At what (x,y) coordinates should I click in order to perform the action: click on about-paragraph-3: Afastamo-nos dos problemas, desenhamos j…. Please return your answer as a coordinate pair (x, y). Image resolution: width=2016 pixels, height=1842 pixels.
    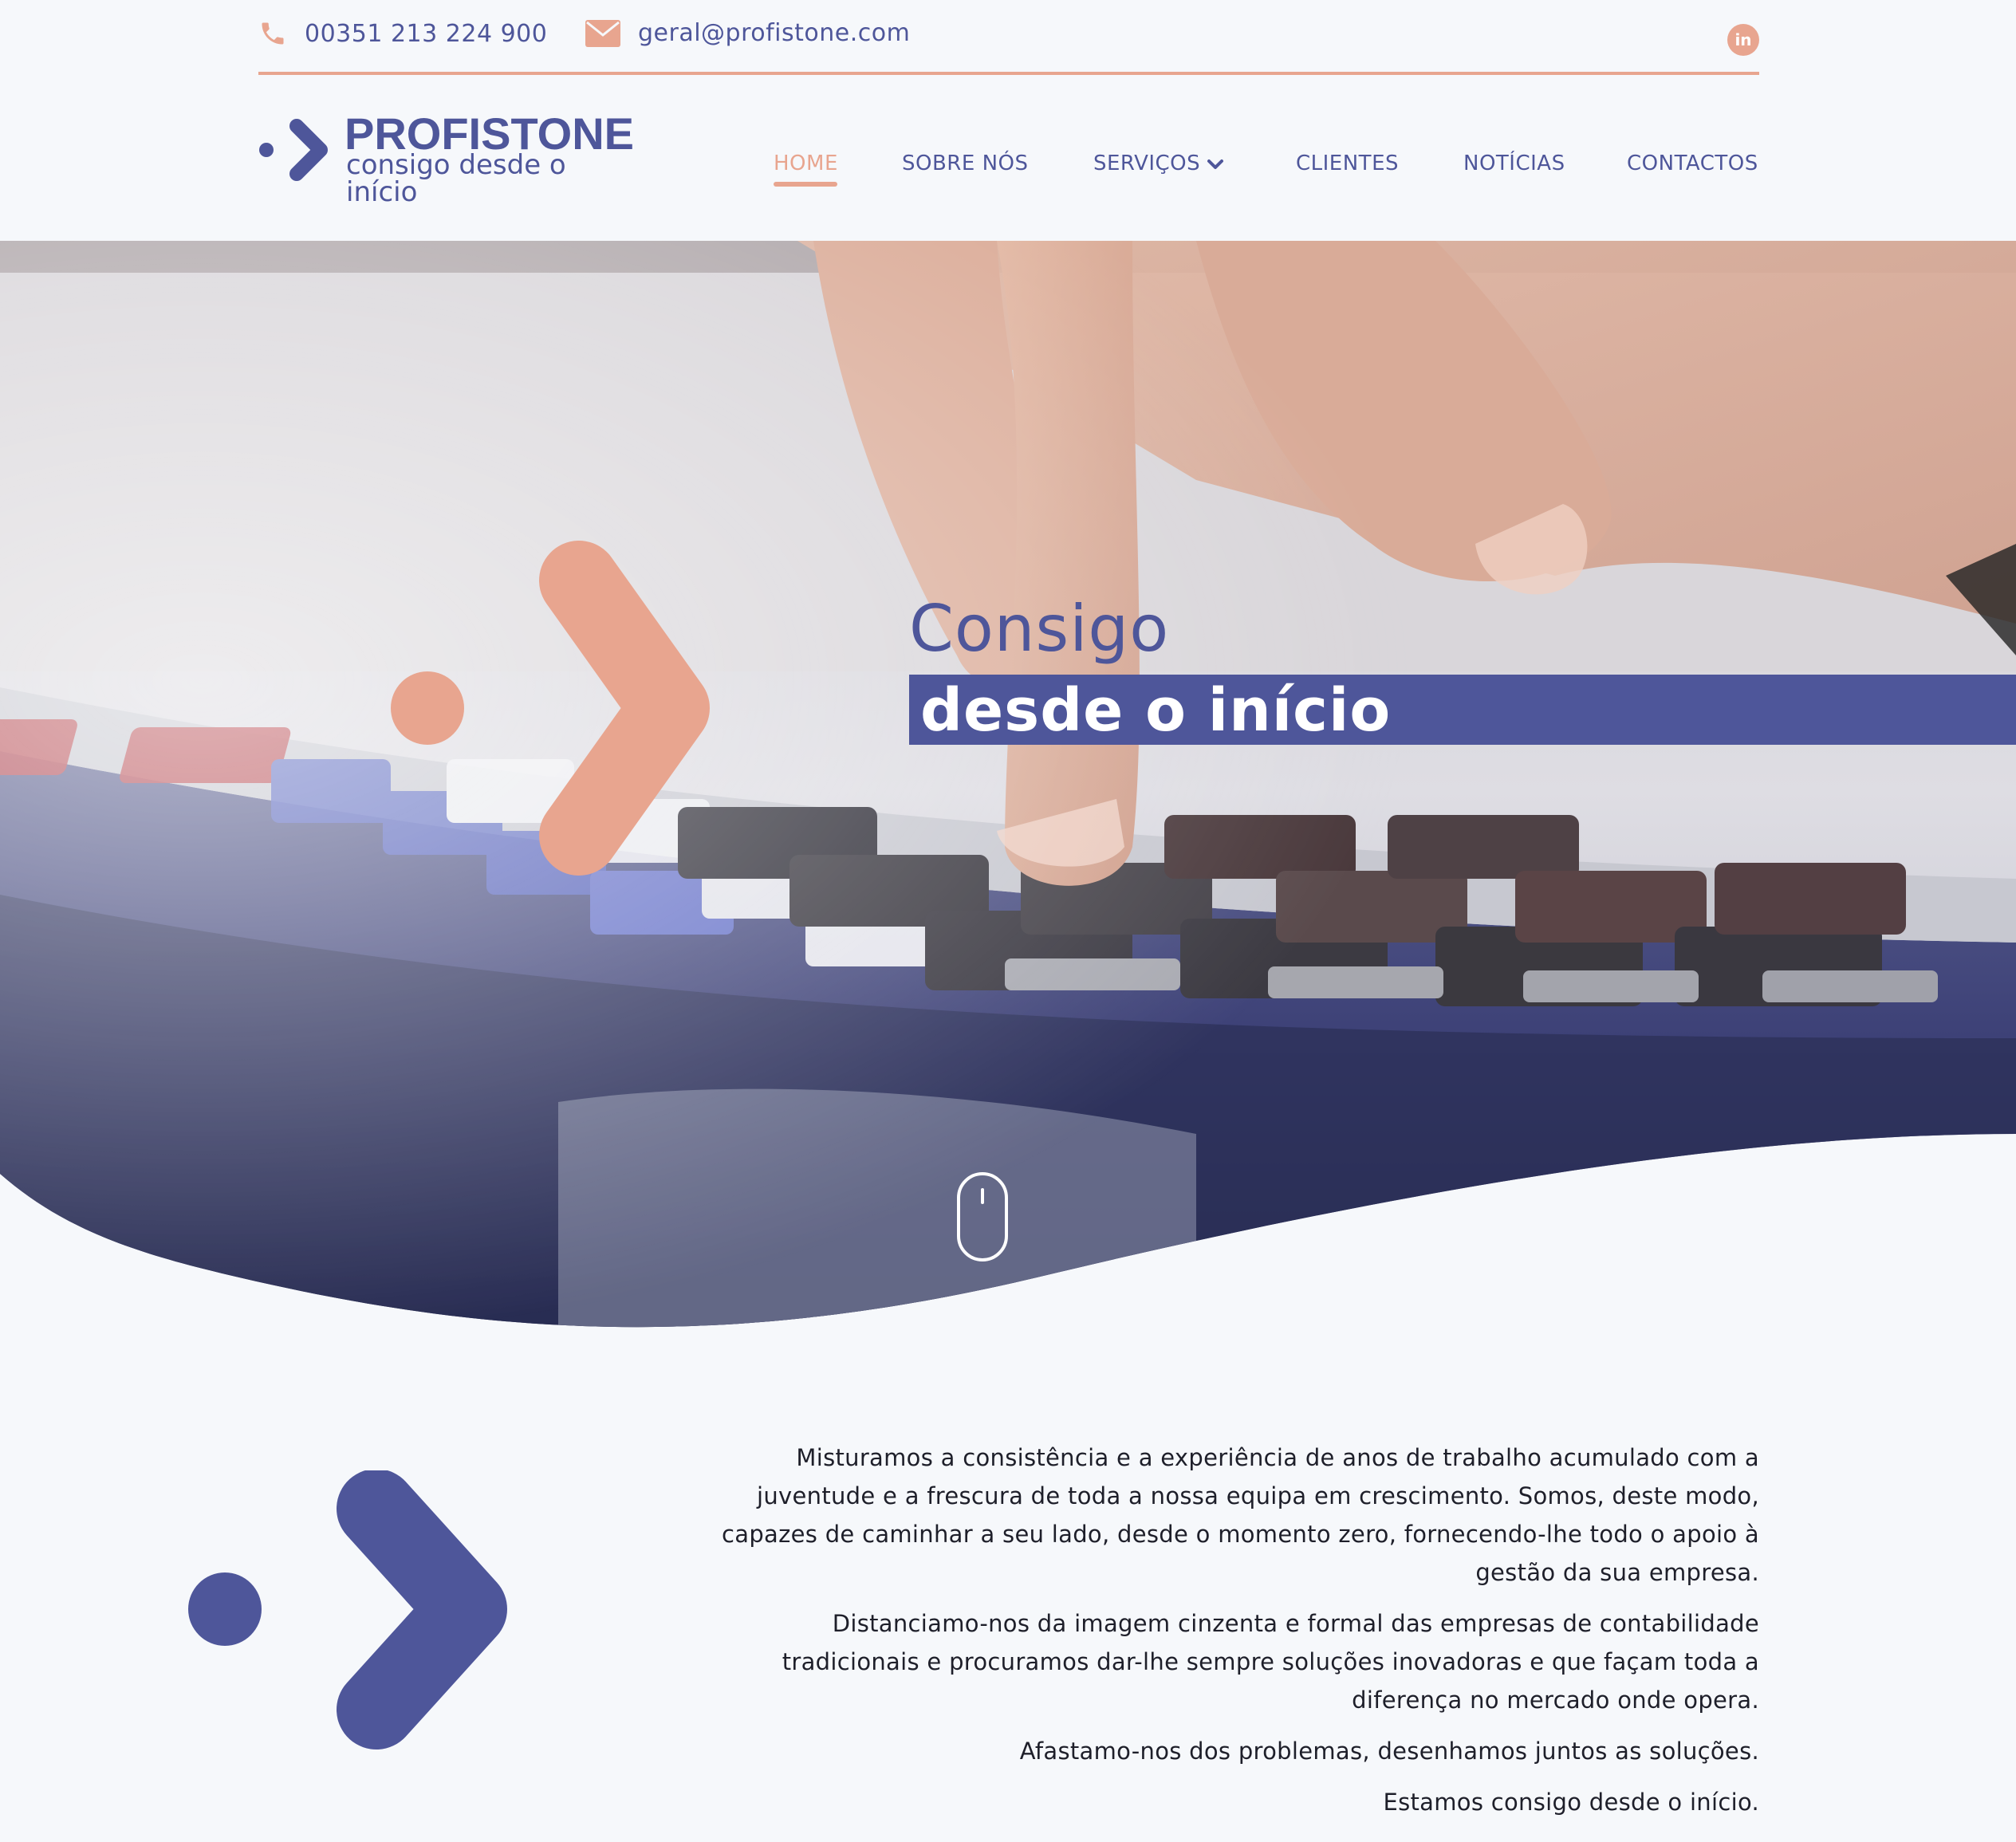
    Looking at the image, I should click on (1389, 1751).